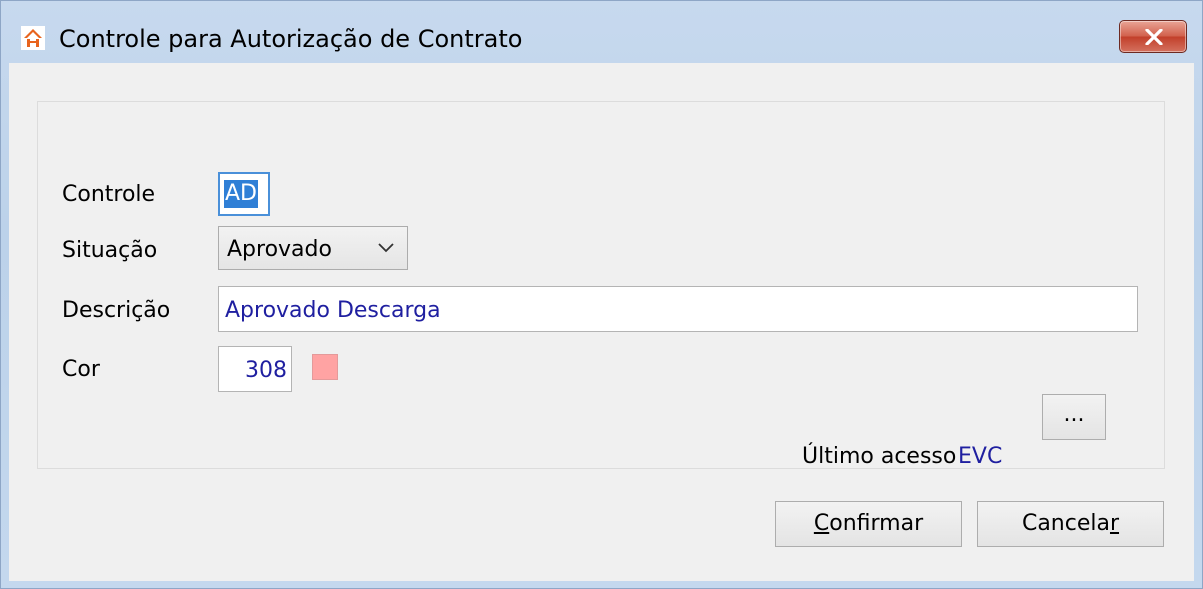  Describe the element at coordinates (81, 369) in the screenshot. I see `cor-label: Cor` at that location.